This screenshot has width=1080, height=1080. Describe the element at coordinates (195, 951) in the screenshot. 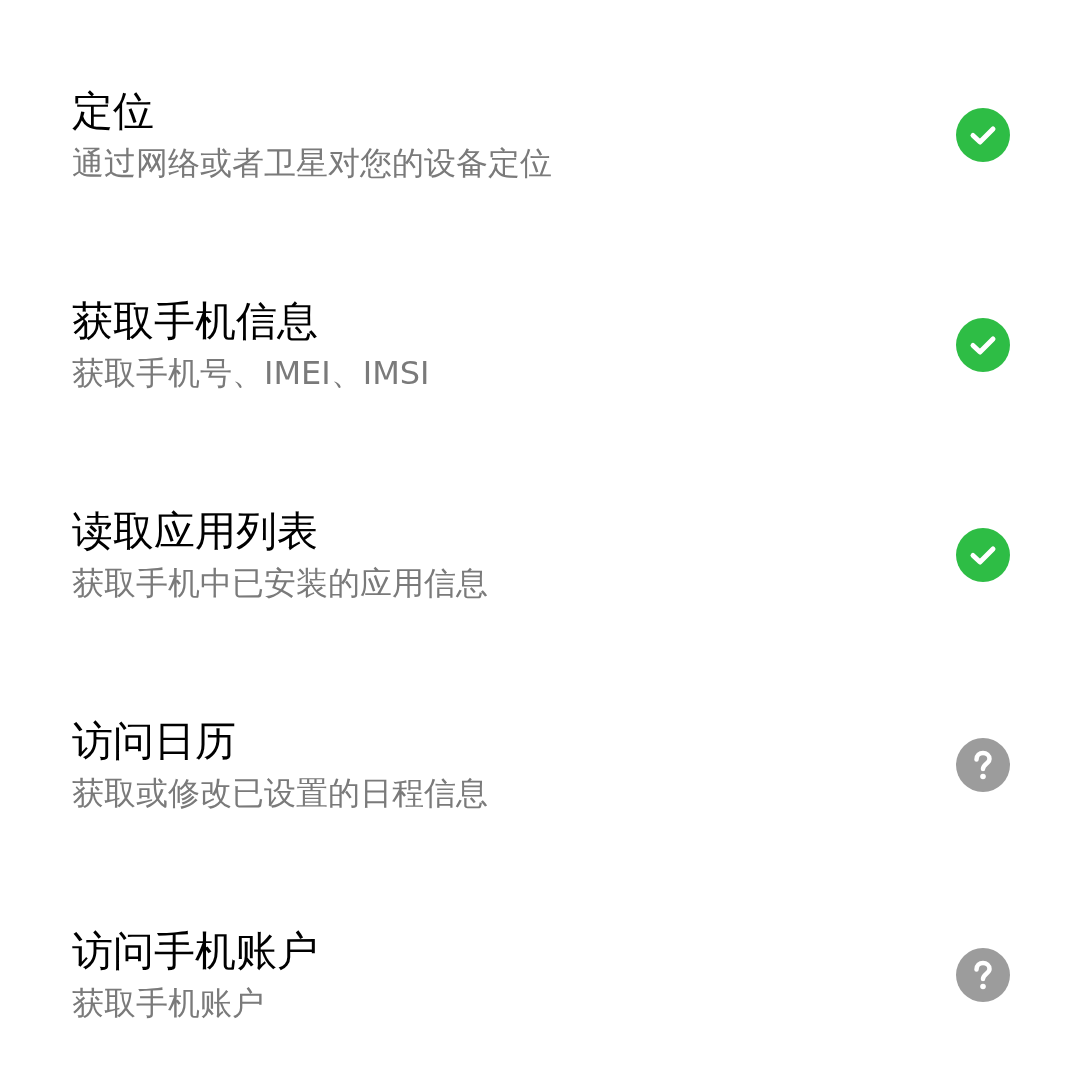

I see `permission-title: 访问手机账户` at that location.